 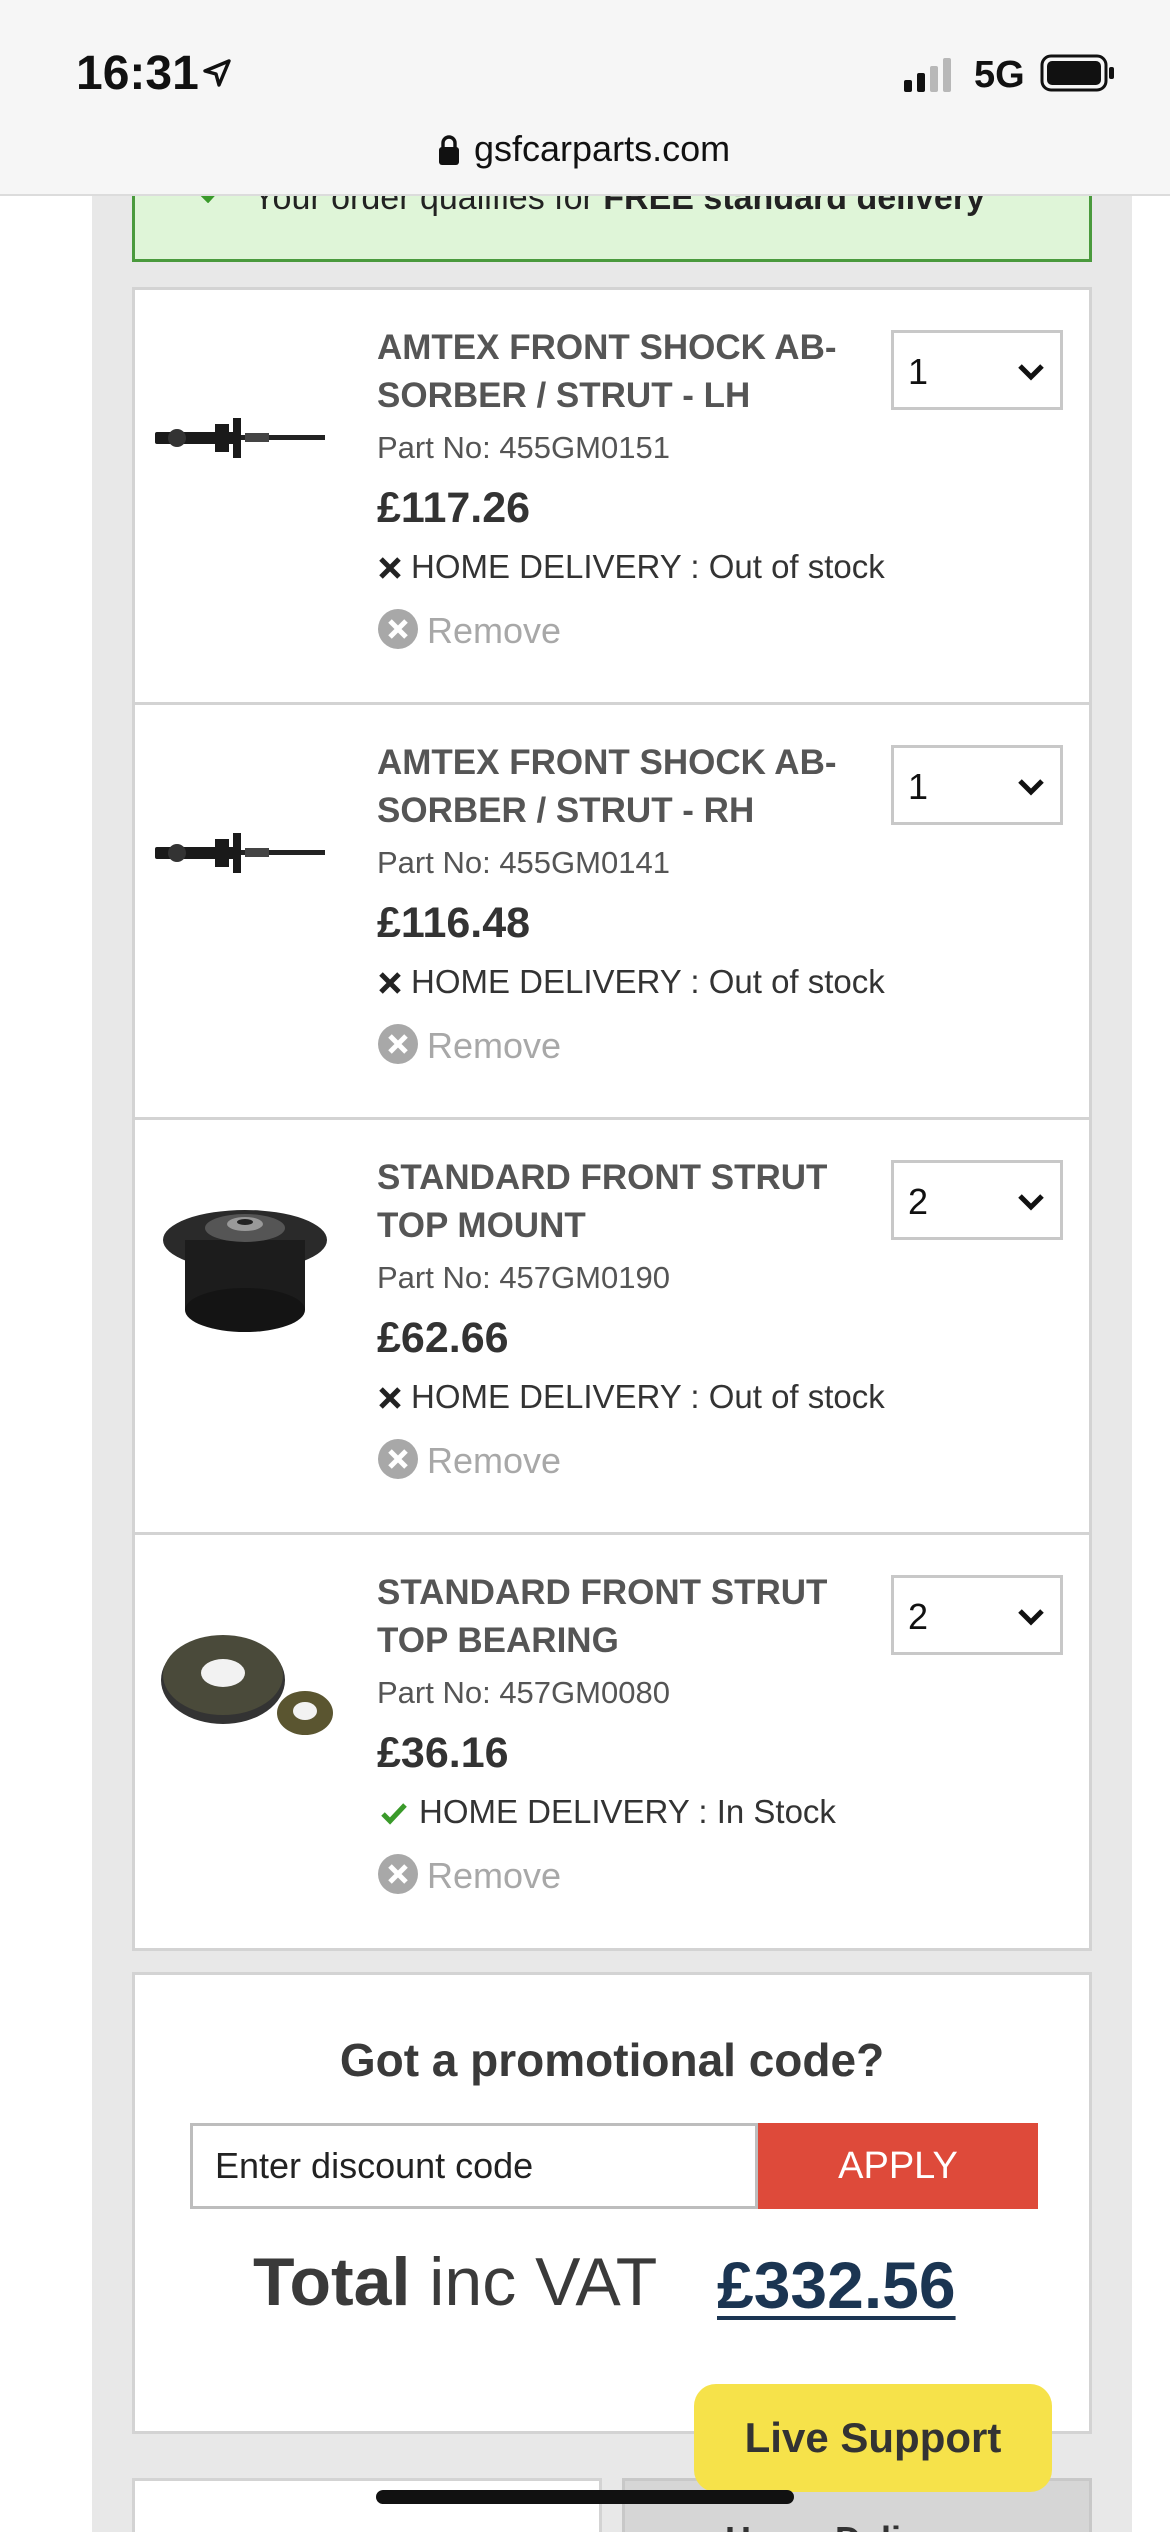 What do you see at coordinates (622, 1617) in the screenshot?
I see `item-title: STANDARD FRONT STRUT TOP BEARING` at bounding box center [622, 1617].